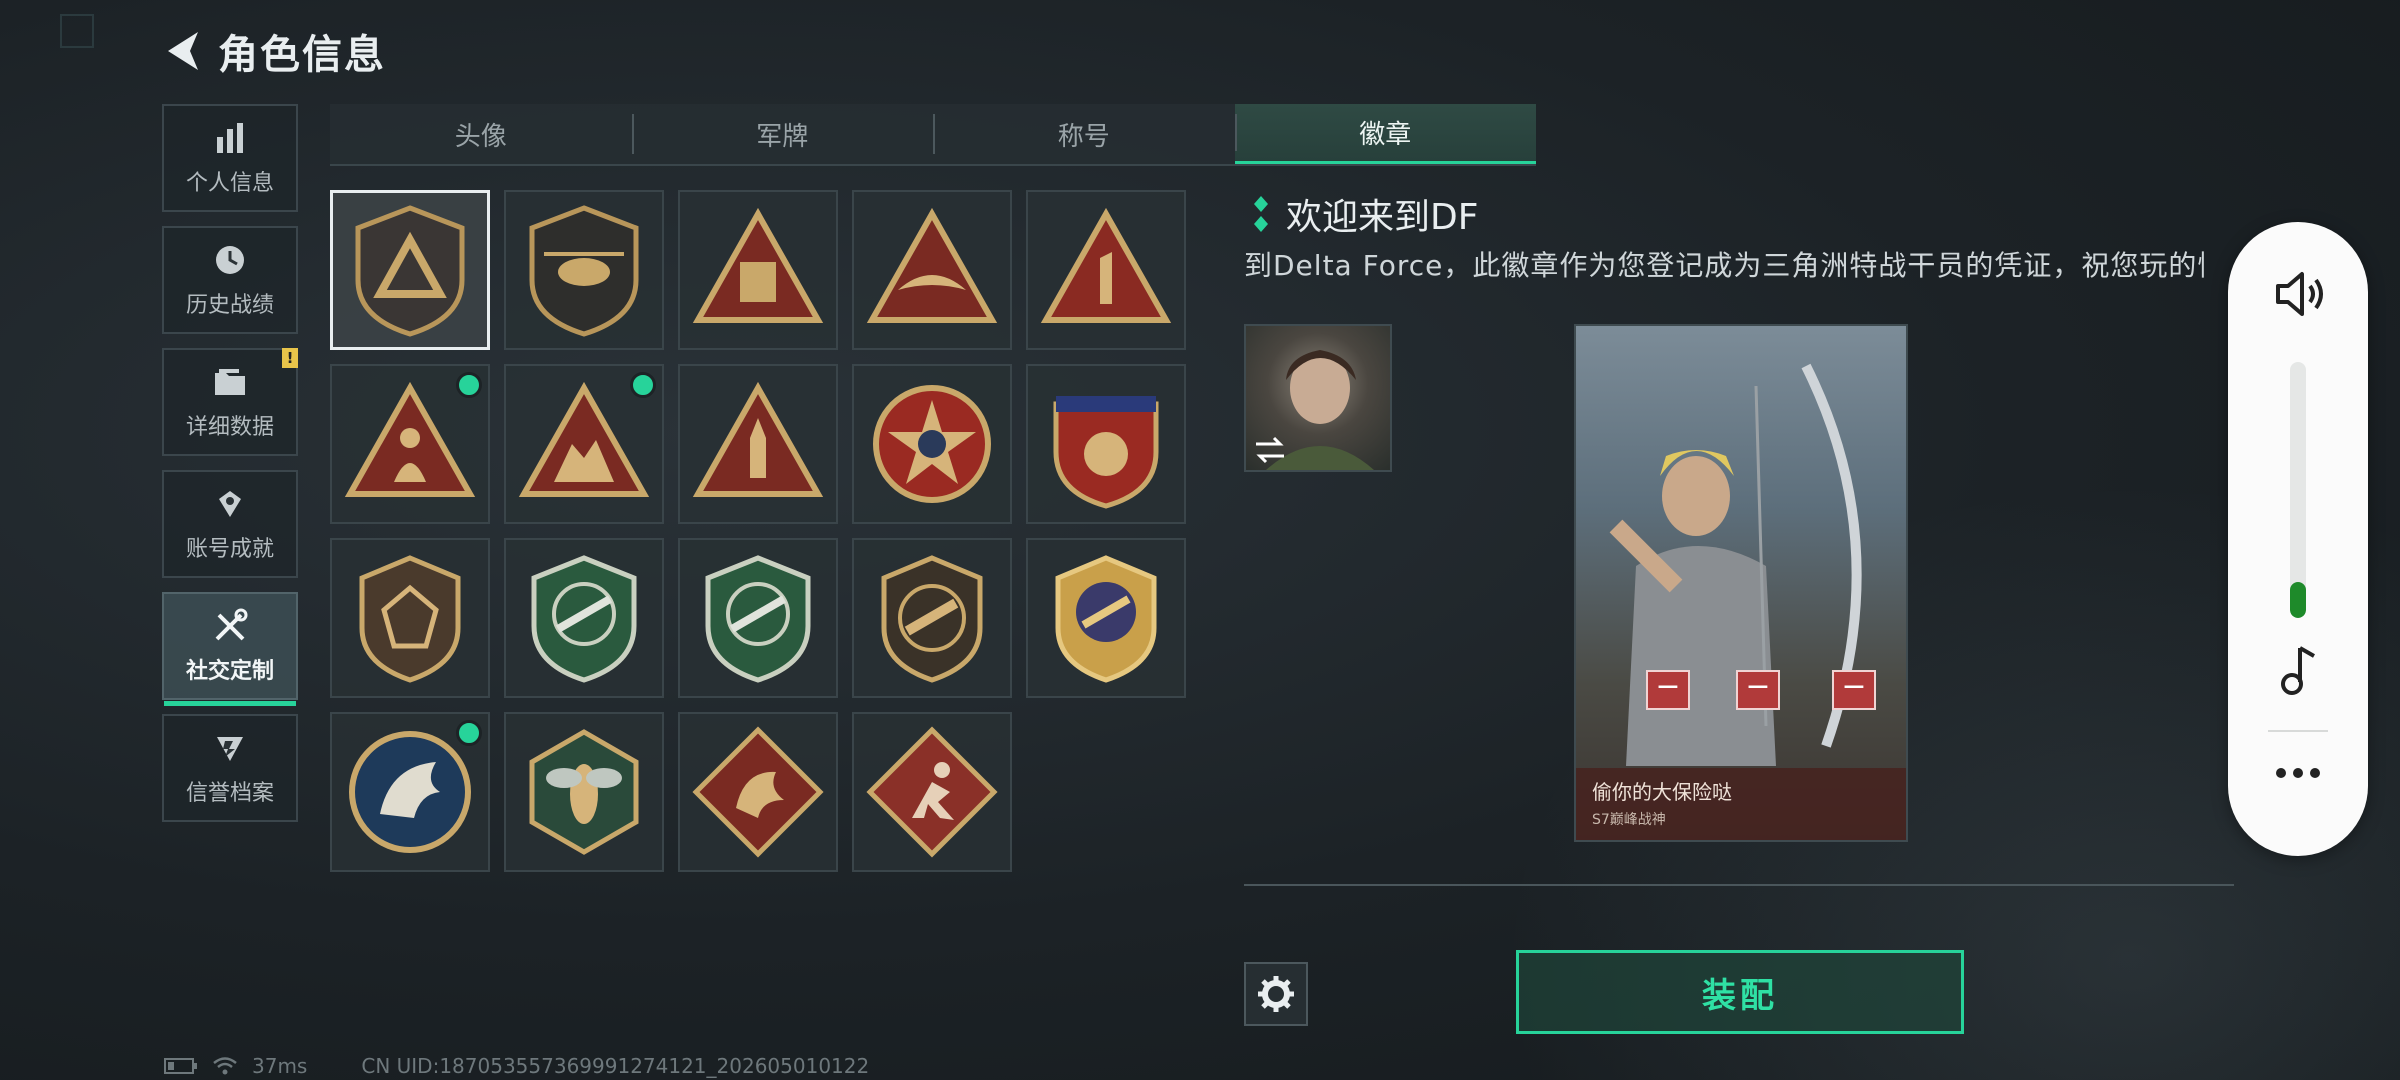 This screenshot has height=1080, width=2400. I want to click on rifle-green-shield-2-badge-icon, so click(758, 619).